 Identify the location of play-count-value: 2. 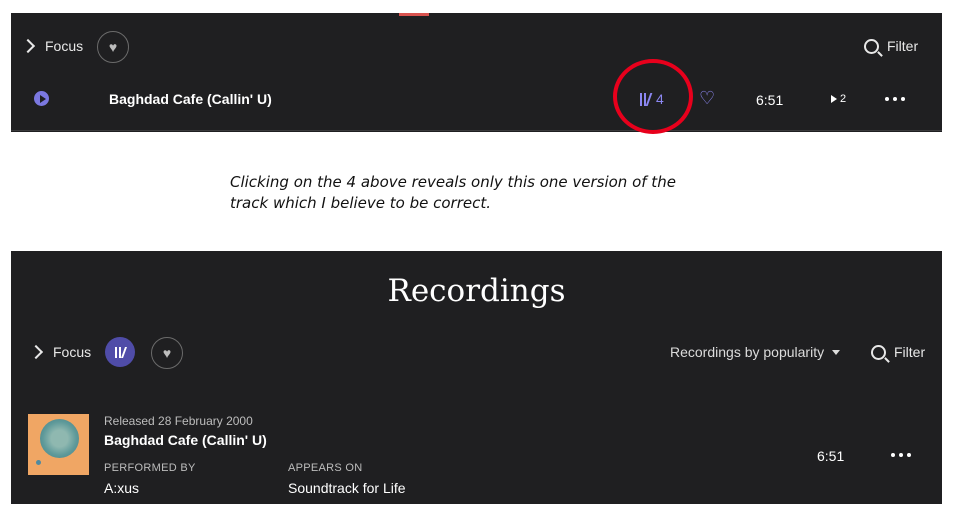
(843, 99).